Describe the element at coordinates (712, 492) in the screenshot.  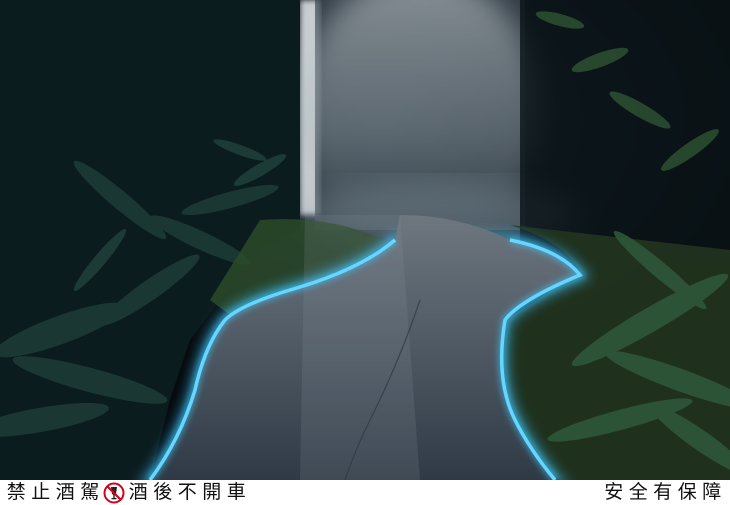
I see `warning-char: 障` at that location.